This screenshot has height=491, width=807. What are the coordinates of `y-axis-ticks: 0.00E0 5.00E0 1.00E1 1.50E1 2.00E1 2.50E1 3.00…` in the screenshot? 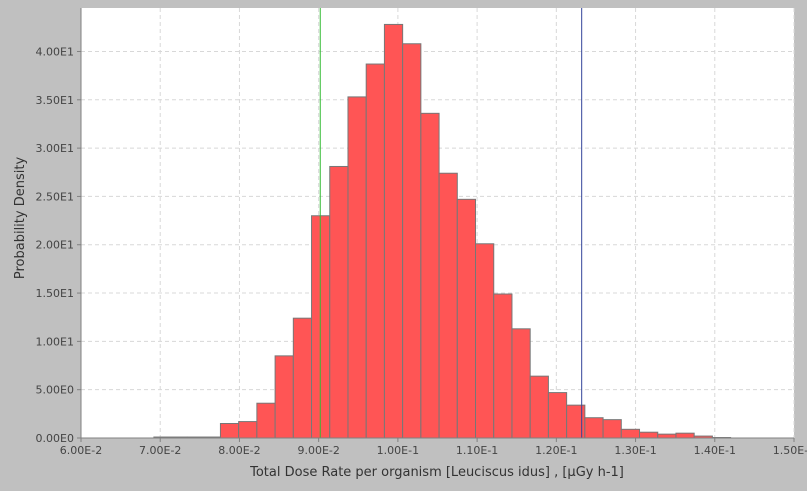 It's located at (58, 245).